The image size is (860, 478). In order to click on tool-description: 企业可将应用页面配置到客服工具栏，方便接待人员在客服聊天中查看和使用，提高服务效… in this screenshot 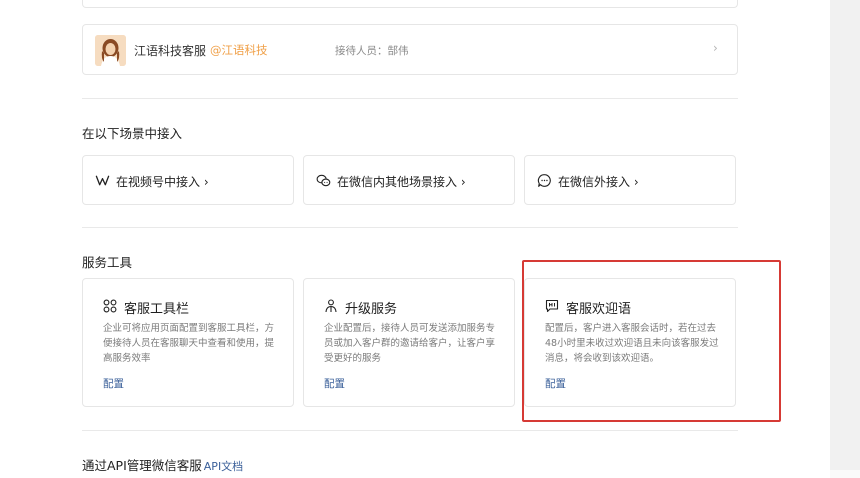, I will do `click(189, 343)`.